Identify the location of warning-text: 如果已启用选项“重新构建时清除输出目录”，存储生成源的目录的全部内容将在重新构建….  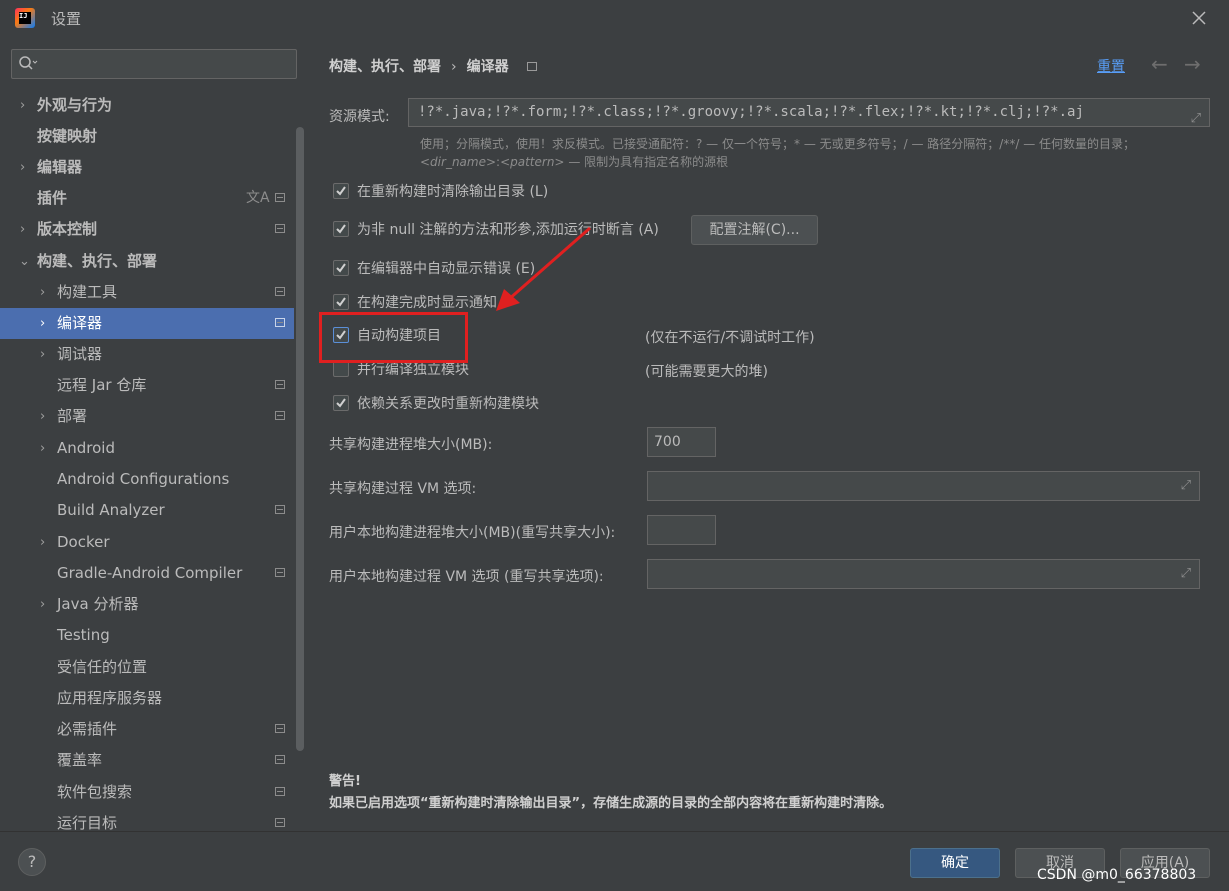
(611, 803).